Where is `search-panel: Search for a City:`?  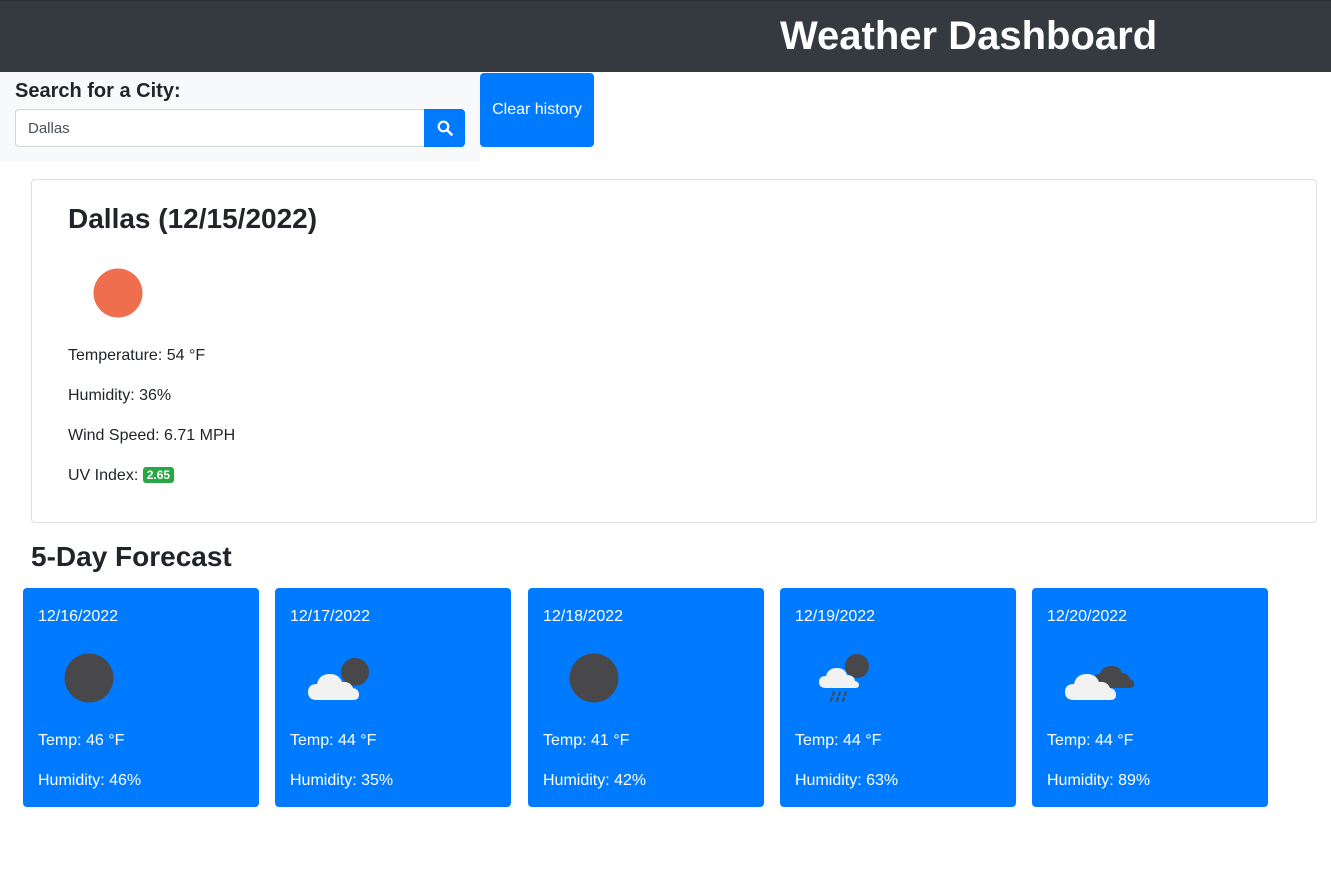 search-panel: Search for a City: is located at coordinates (240, 117).